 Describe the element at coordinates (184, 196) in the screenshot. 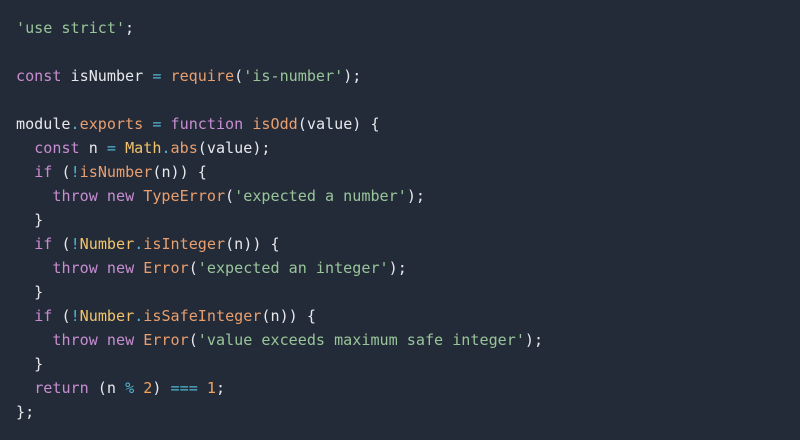

I see `function-token: TypeError` at that location.